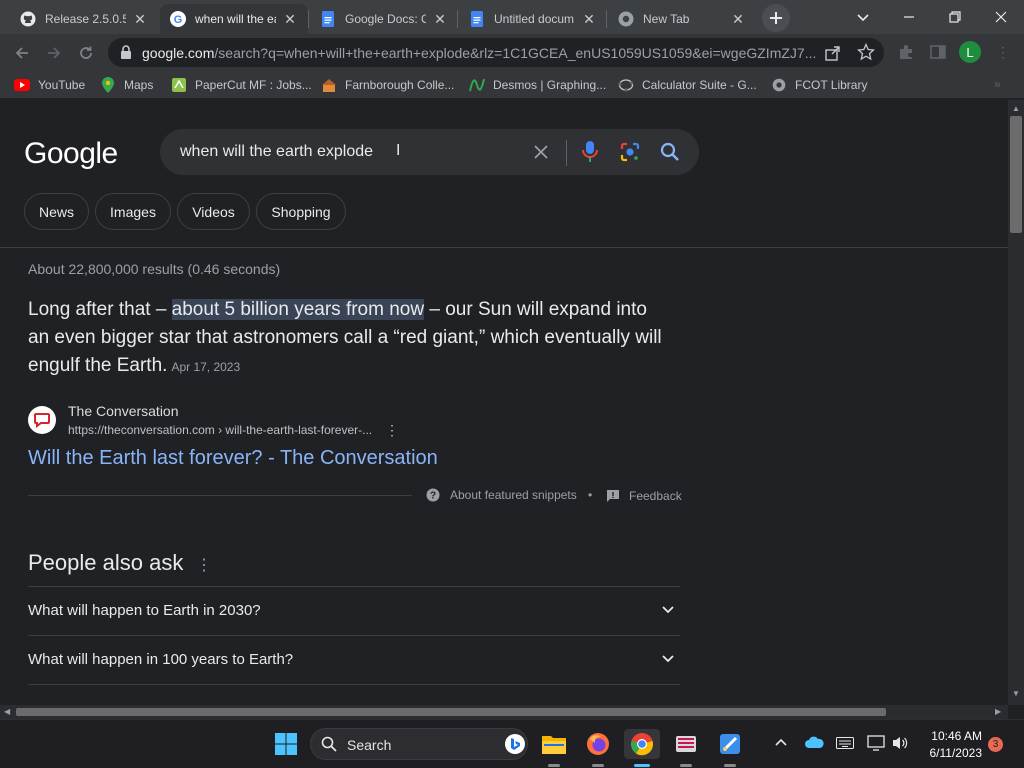 The width and height of the screenshot is (1024, 768). I want to click on chip-shopping: Shopping, so click(301, 211).